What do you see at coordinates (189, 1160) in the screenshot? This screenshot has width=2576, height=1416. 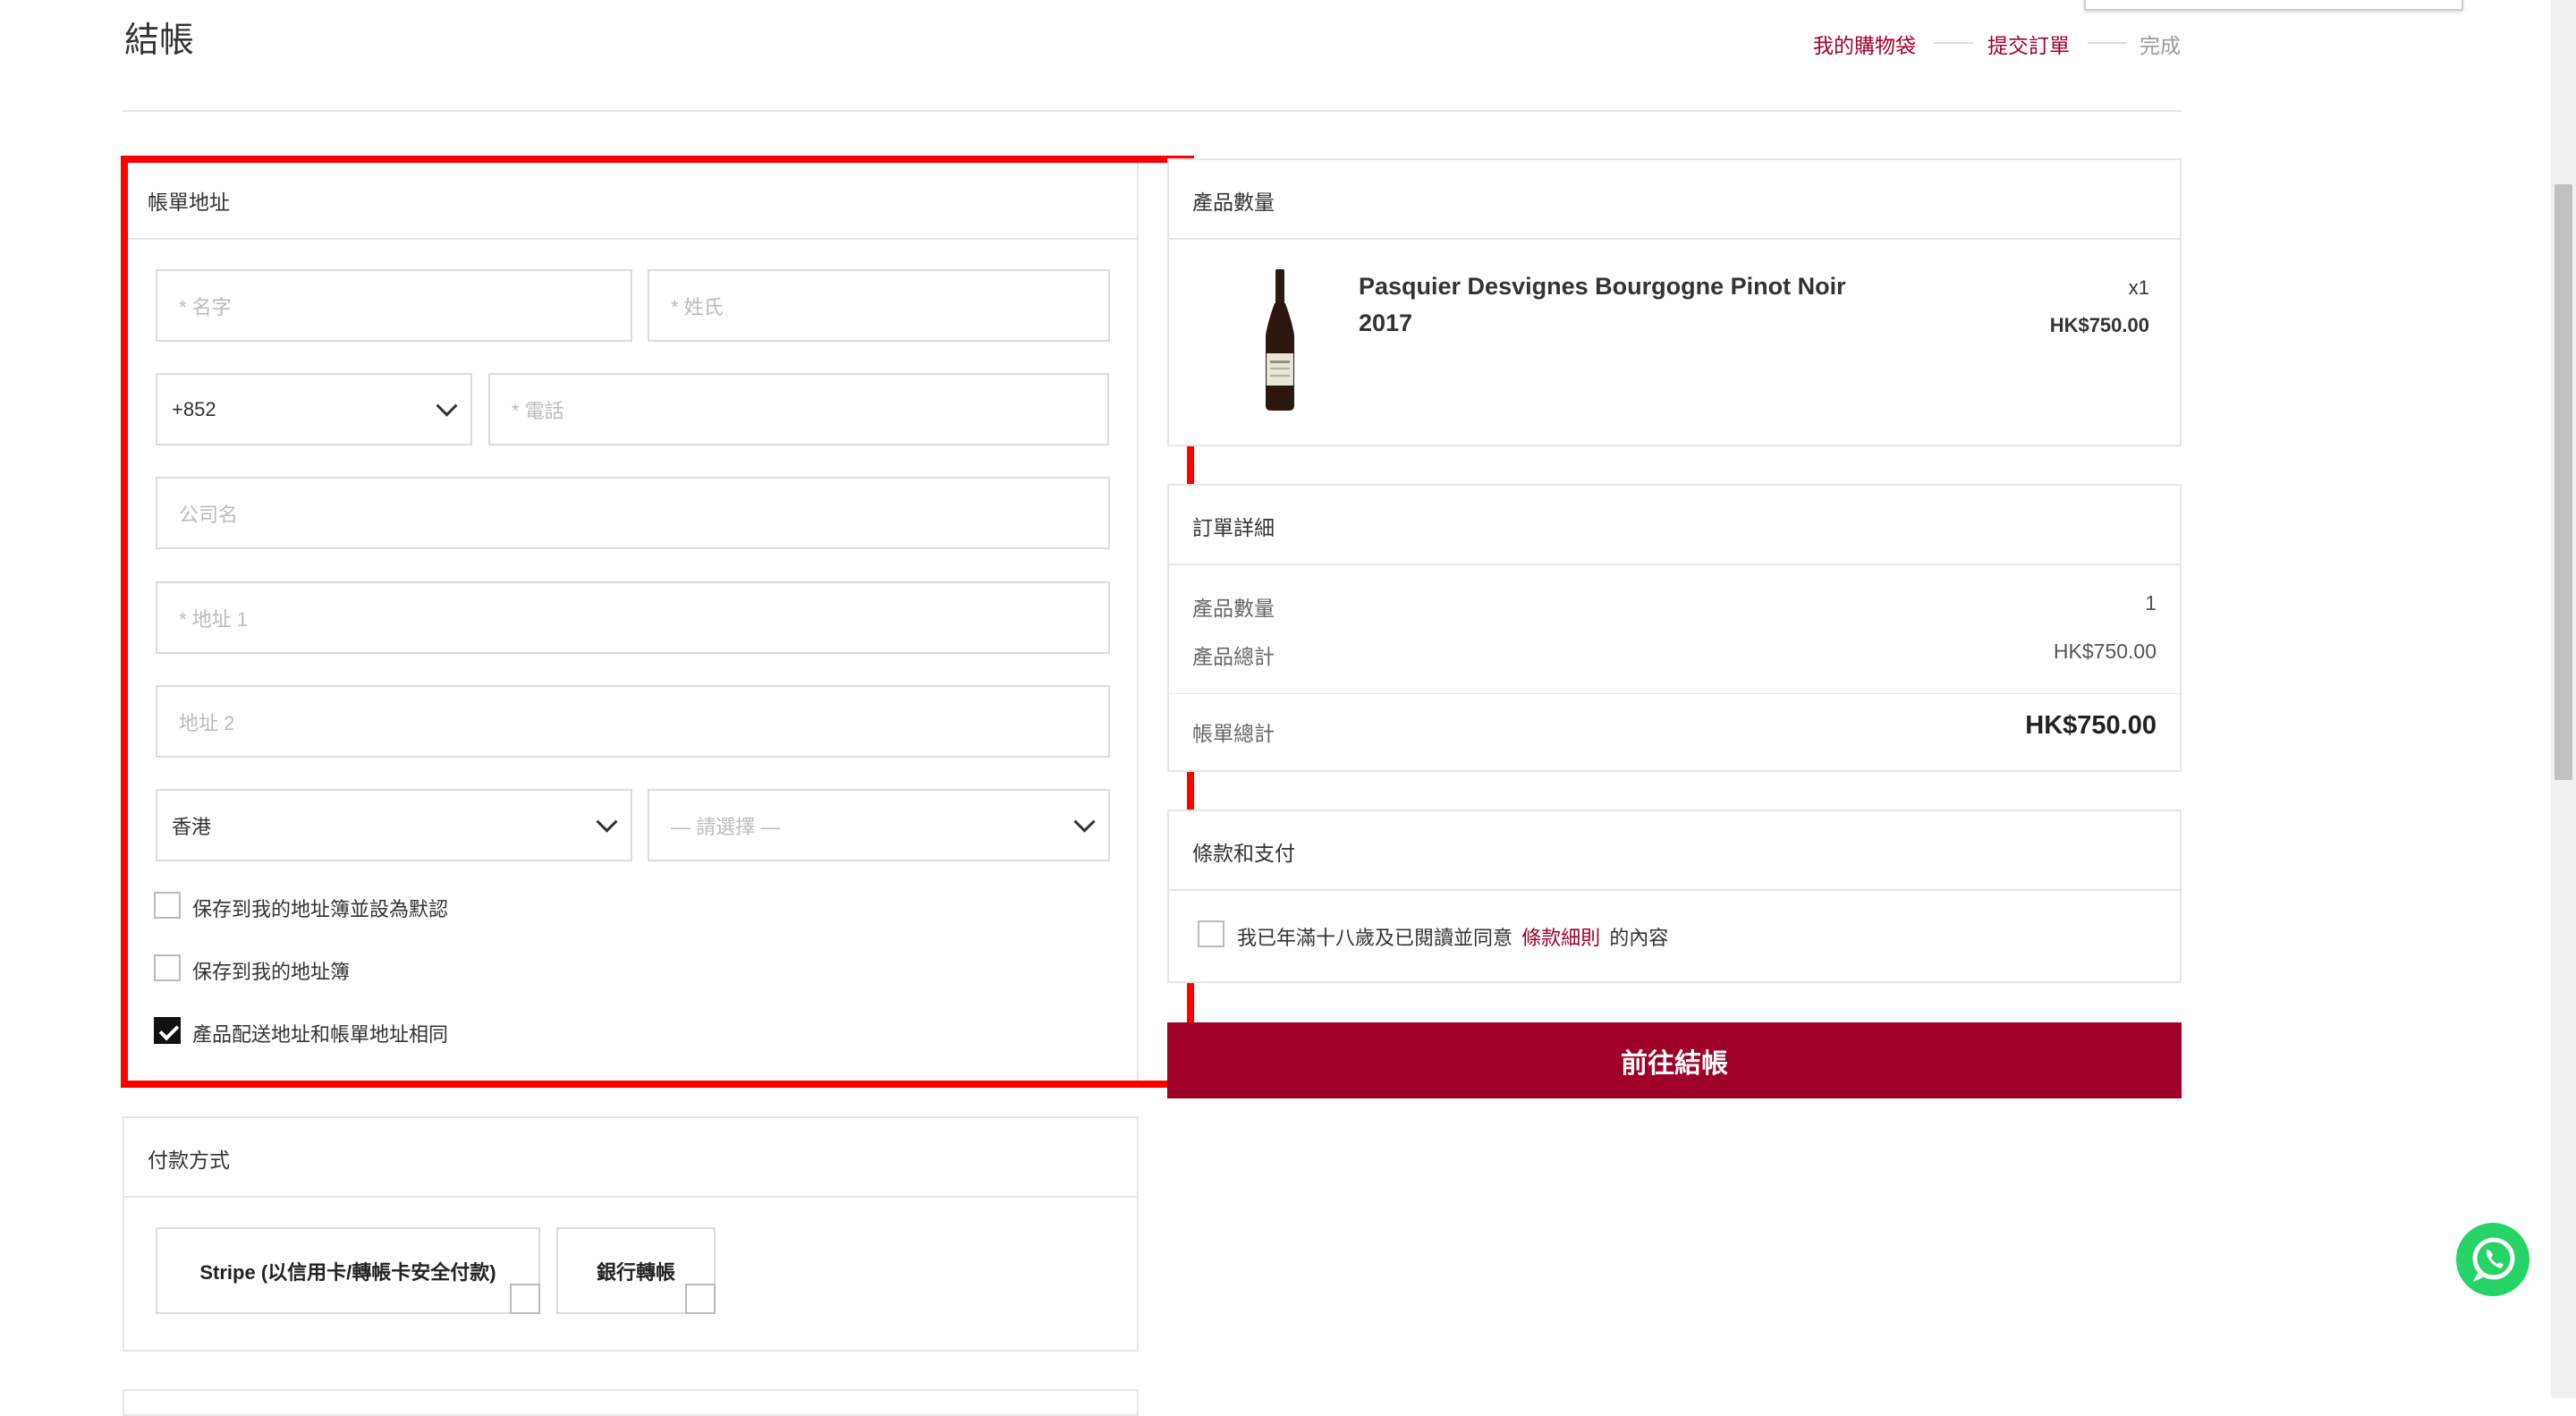 I see `payment-title: 付款方式` at bounding box center [189, 1160].